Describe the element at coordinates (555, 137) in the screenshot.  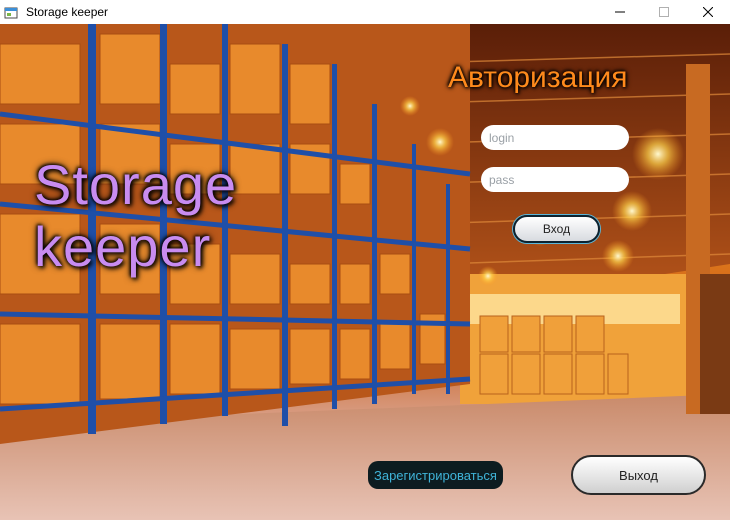
I see `login-input` at that location.